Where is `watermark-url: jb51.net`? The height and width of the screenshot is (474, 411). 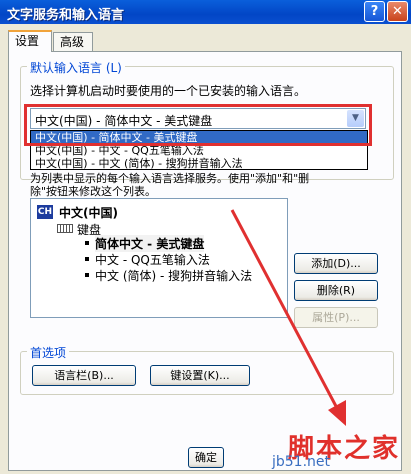 watermark-url: jb51.net is located at coordinates (301, 462).